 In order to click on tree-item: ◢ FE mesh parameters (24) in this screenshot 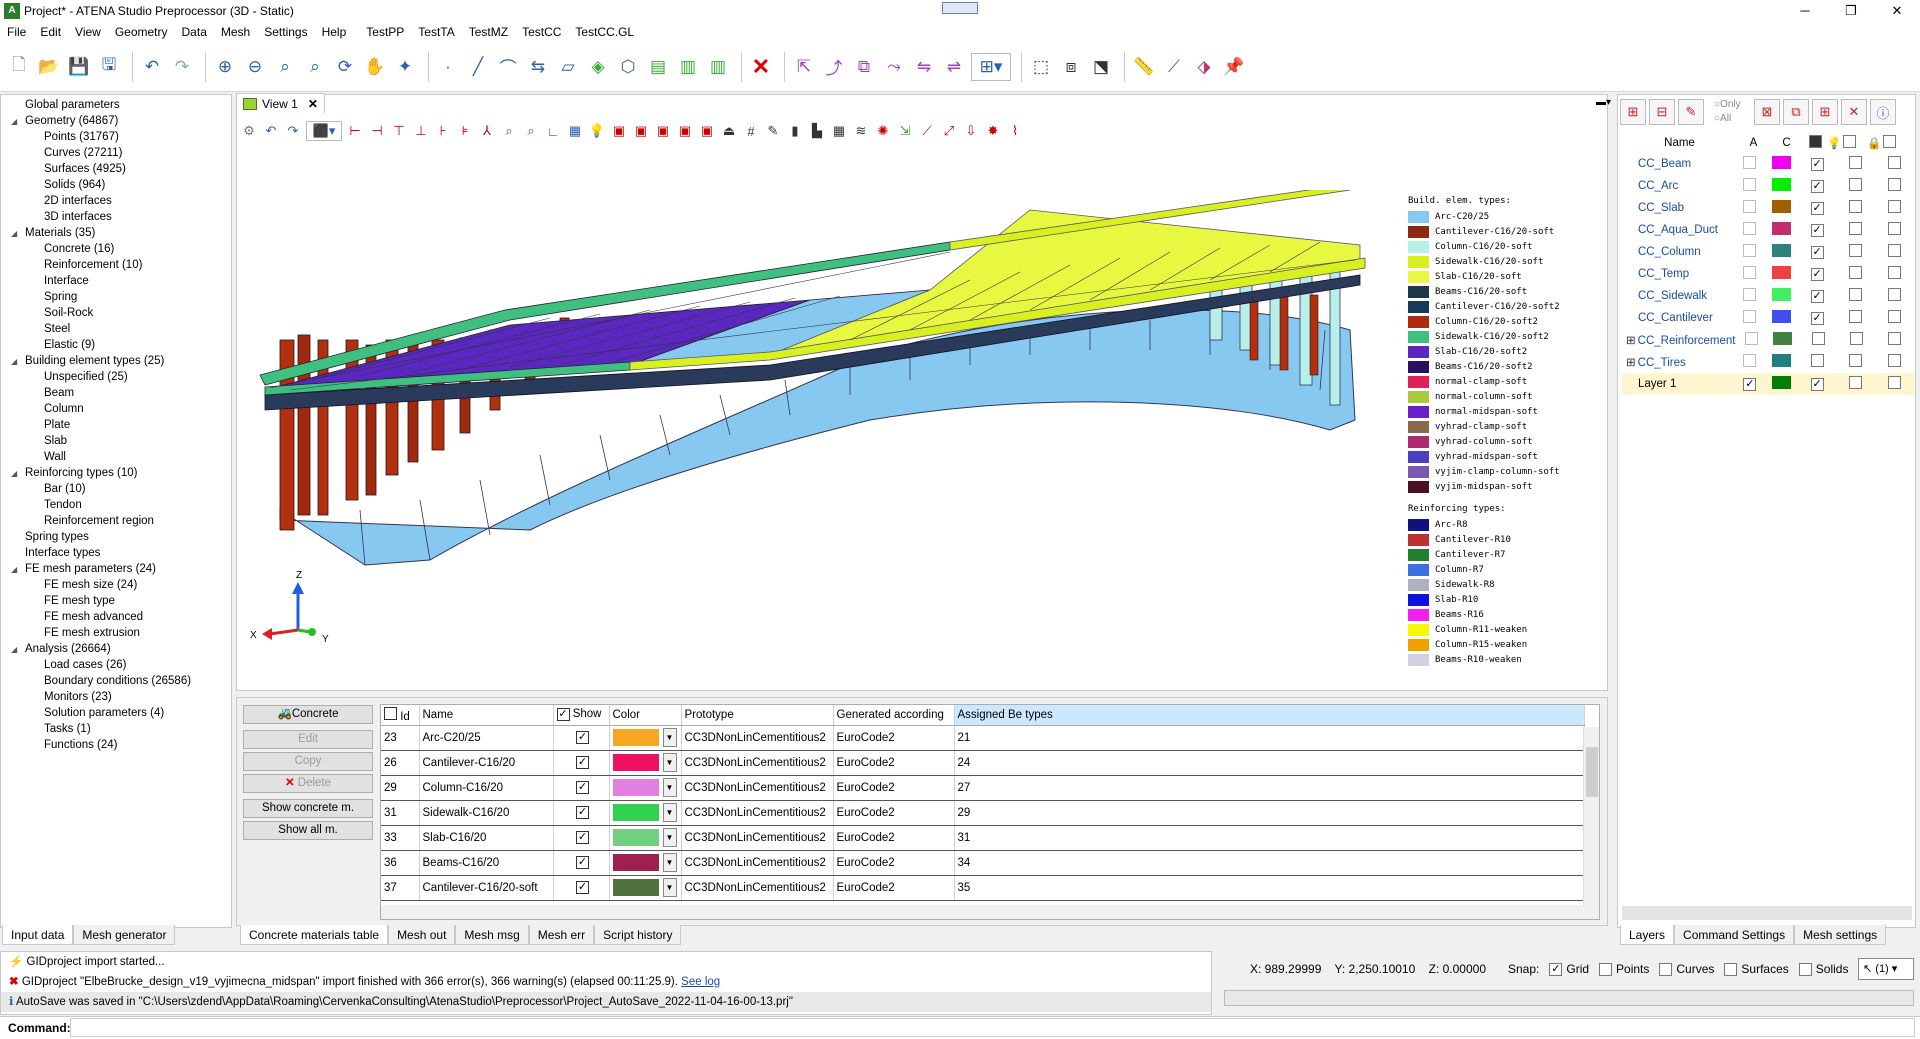, I will do `click(116, 569)`.